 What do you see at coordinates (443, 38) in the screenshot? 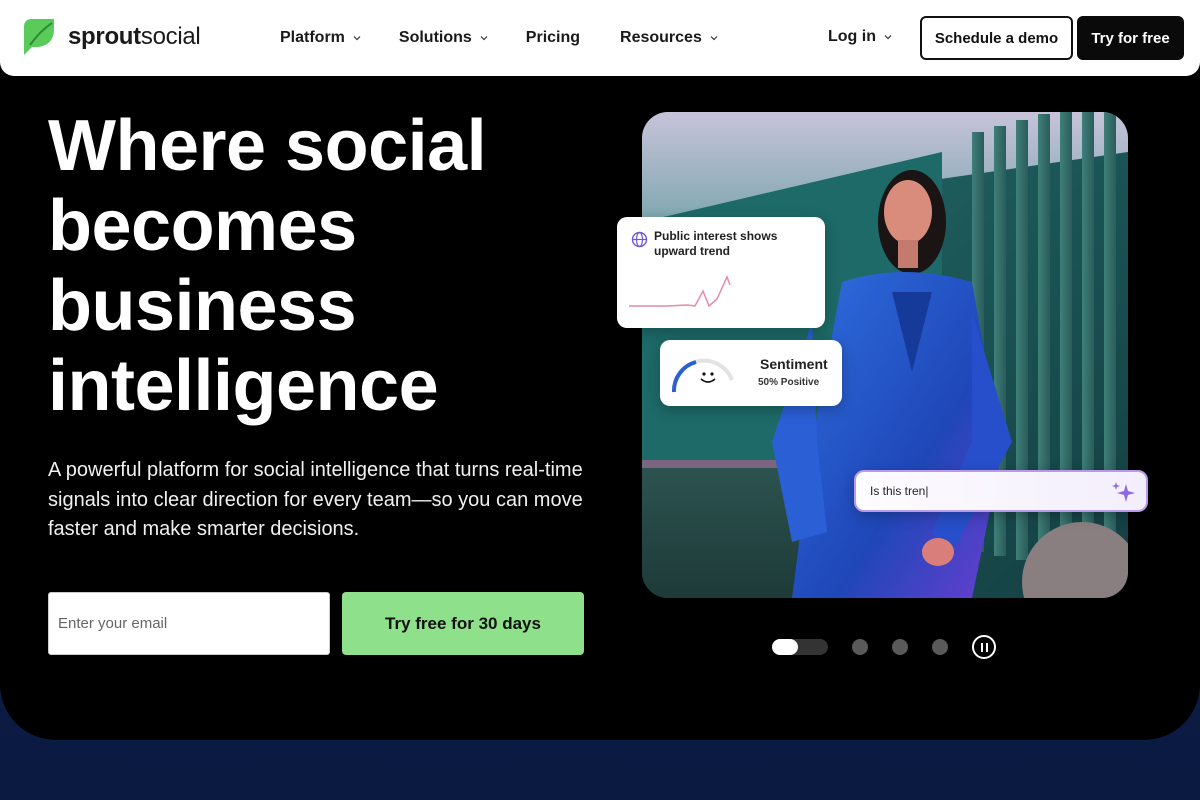
I see `nav-solutions: Solutions` at bounding box center [443, 38].